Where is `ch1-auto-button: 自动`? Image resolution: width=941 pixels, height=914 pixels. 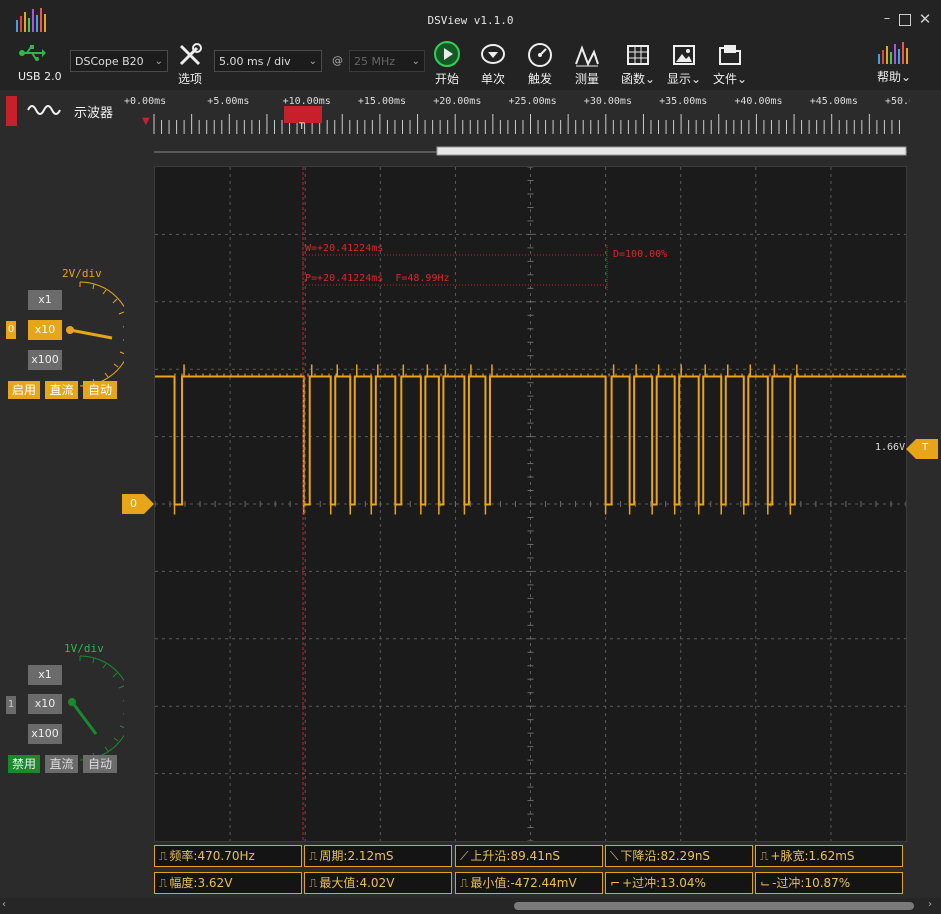 ch1-auto-button: 自动 is located at coordinates (100, 764).